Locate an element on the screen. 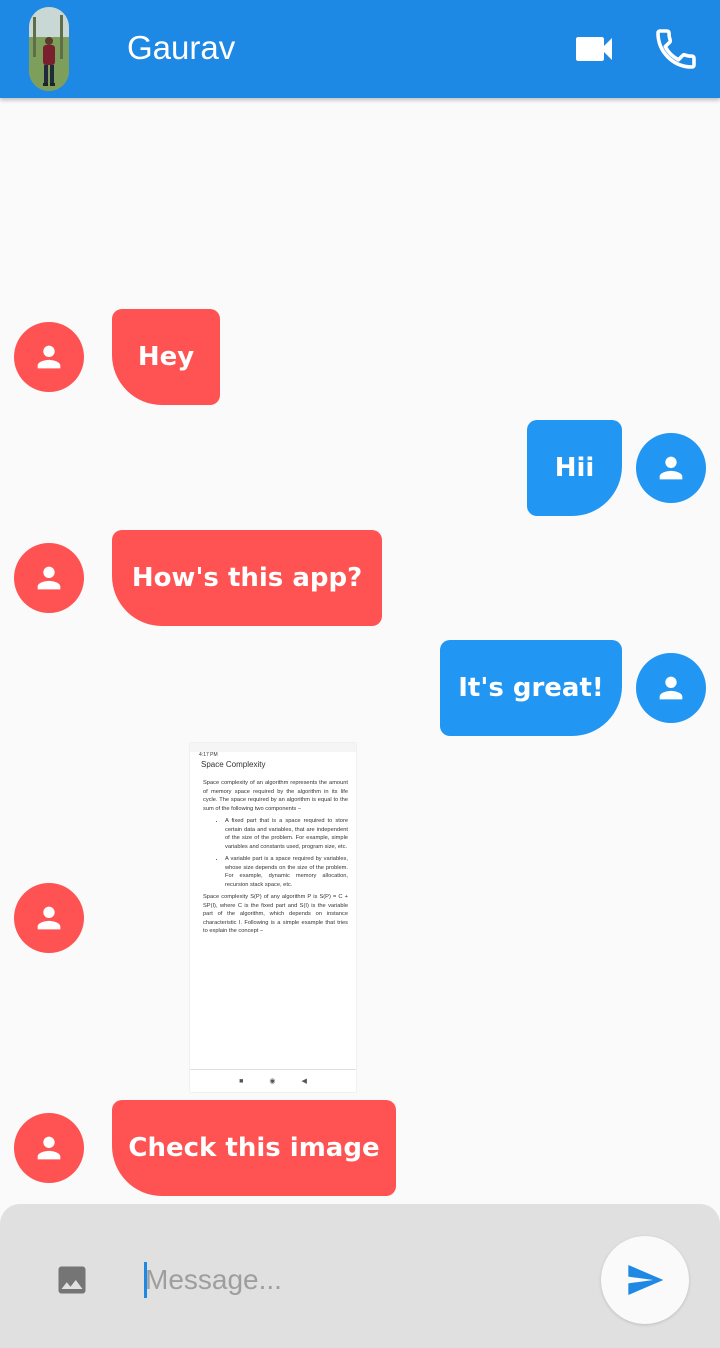  contact-avatar is located at coordinates (49, 49).